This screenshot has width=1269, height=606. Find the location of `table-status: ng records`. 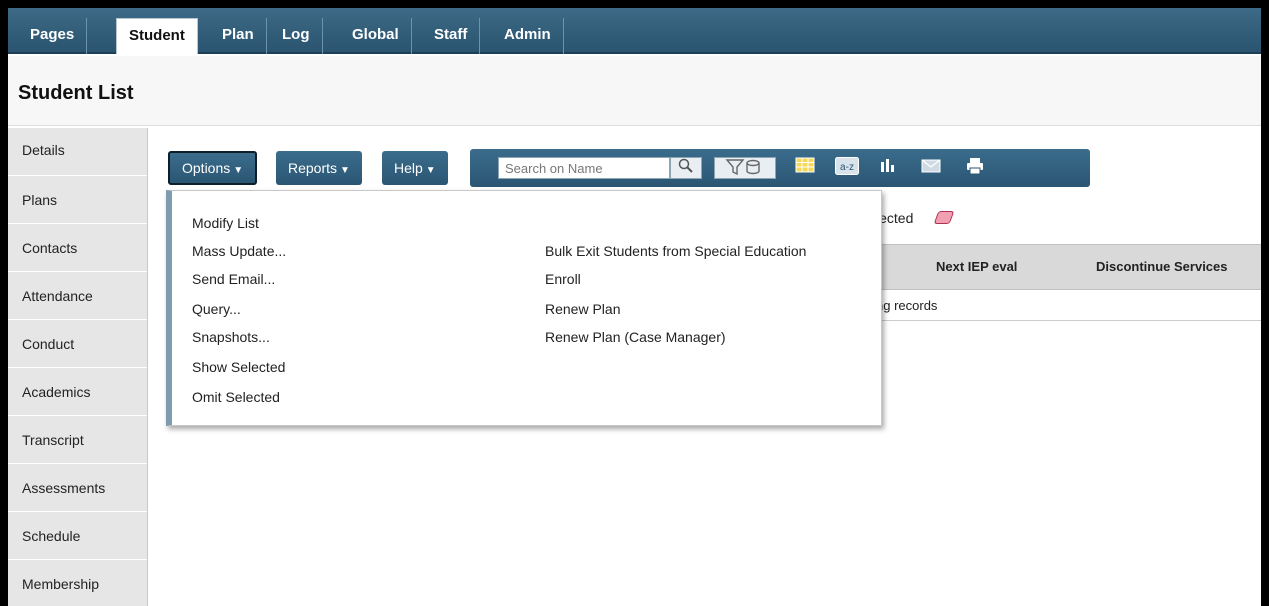

table-status: ng records is located at coordinates (907, 305).